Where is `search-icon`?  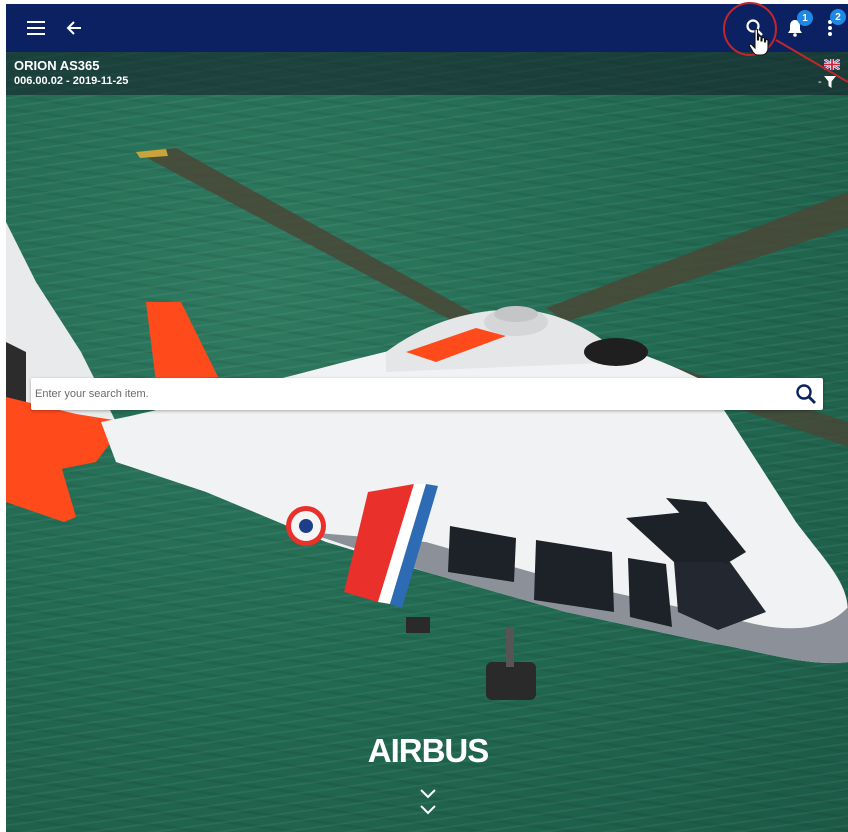
search-icon is located at coordinates (806, 394).